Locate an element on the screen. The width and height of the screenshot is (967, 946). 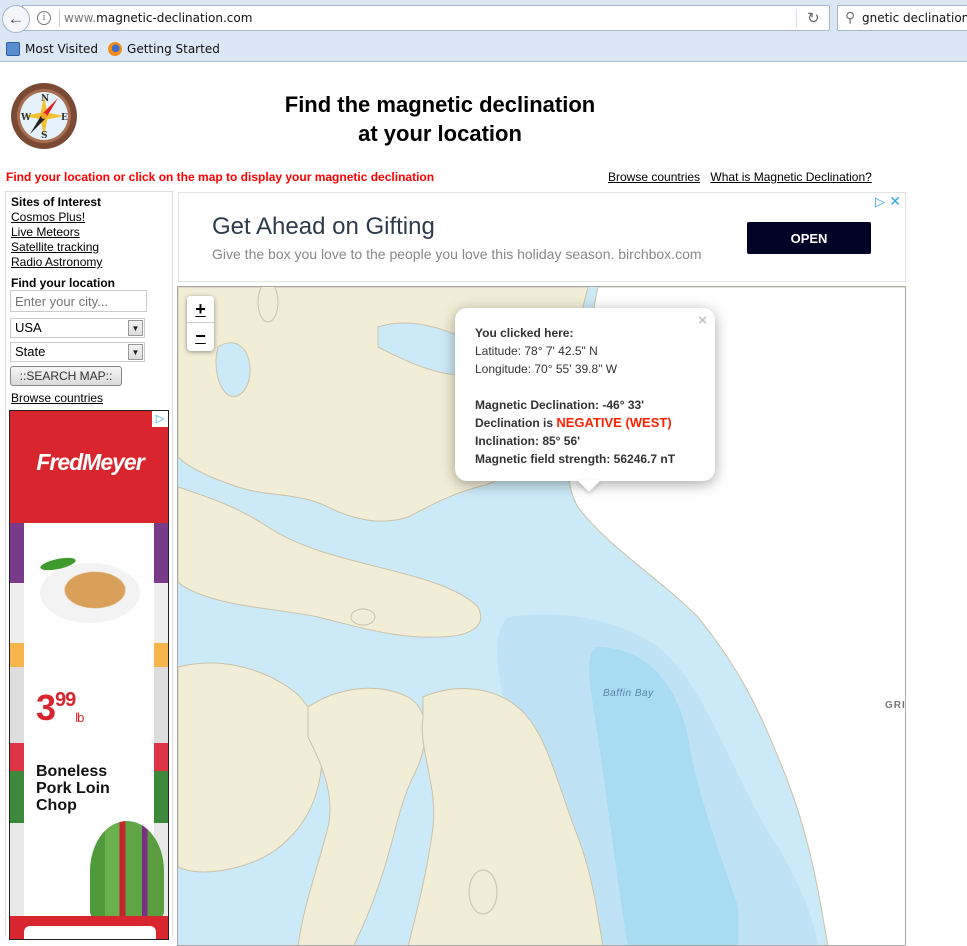
price-cents: 99 is located at coordinates (65, 700).